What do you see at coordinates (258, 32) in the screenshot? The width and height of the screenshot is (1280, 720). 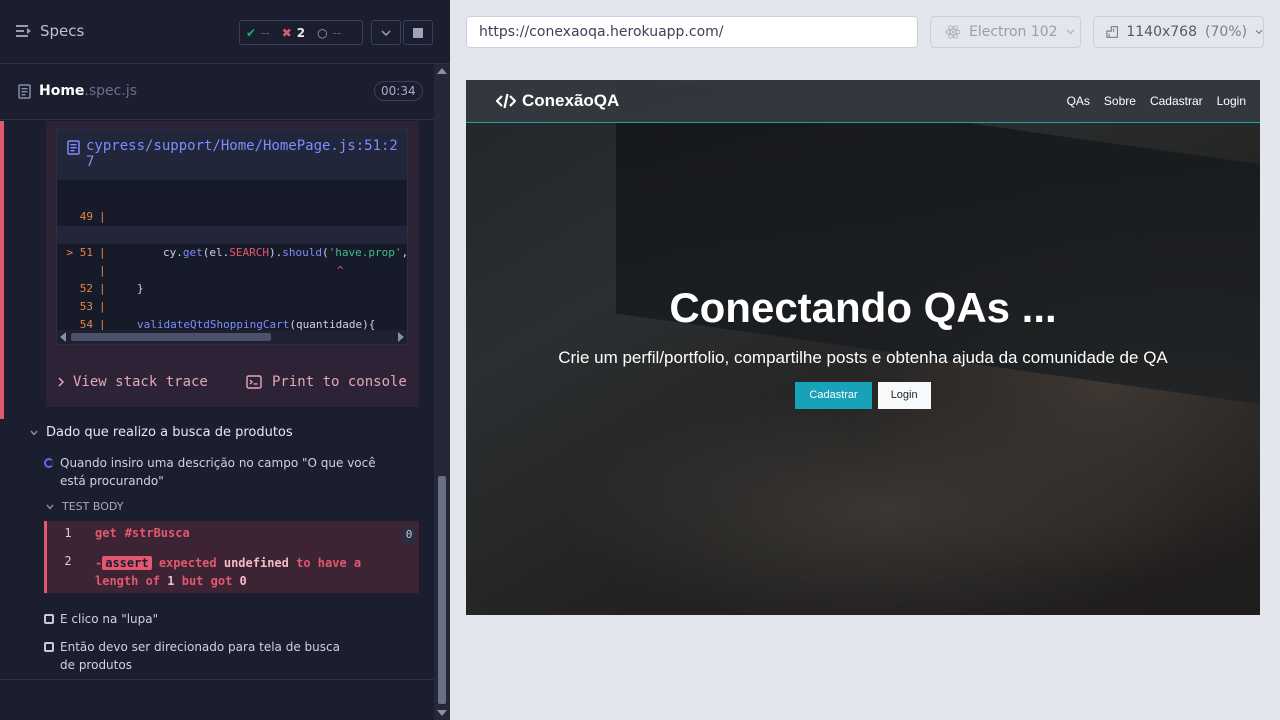 I see `passed-count: ✔ --` at bounding box center [258, 32].